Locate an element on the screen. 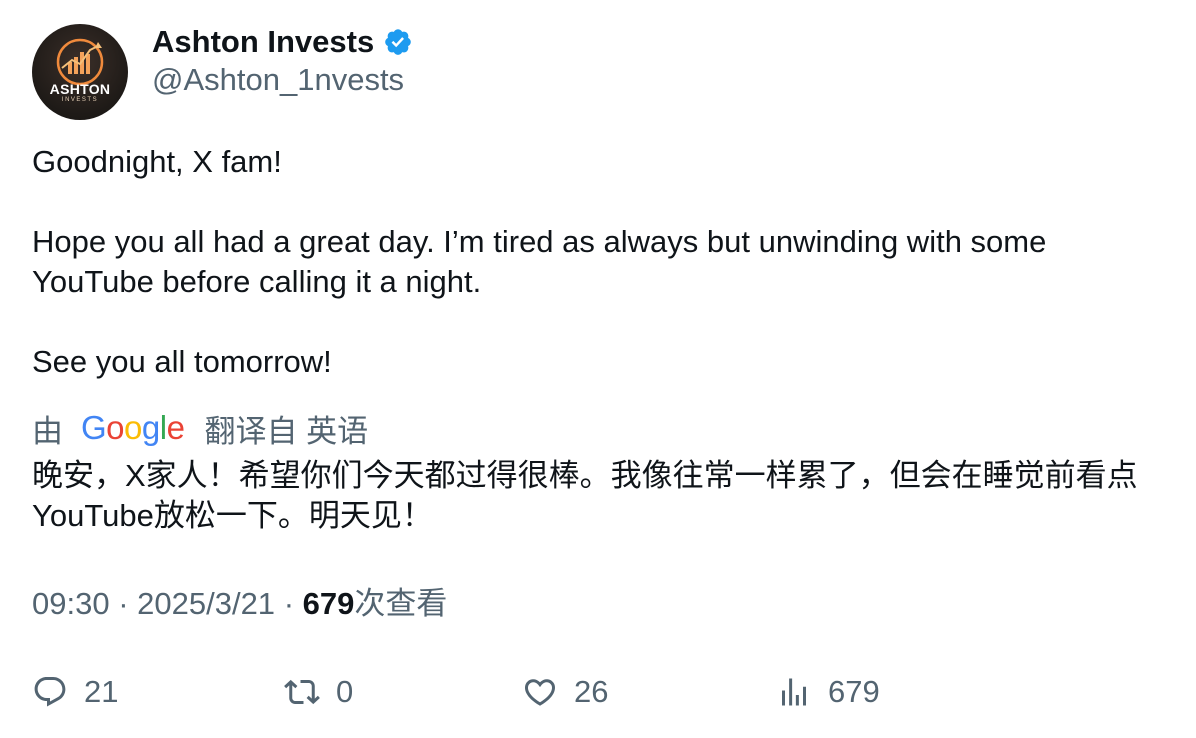 Image resolution: width=1196 pixels, height=738 pixels. translation-suffix: 翻译自 英语 is located at coordinates (286, 431).